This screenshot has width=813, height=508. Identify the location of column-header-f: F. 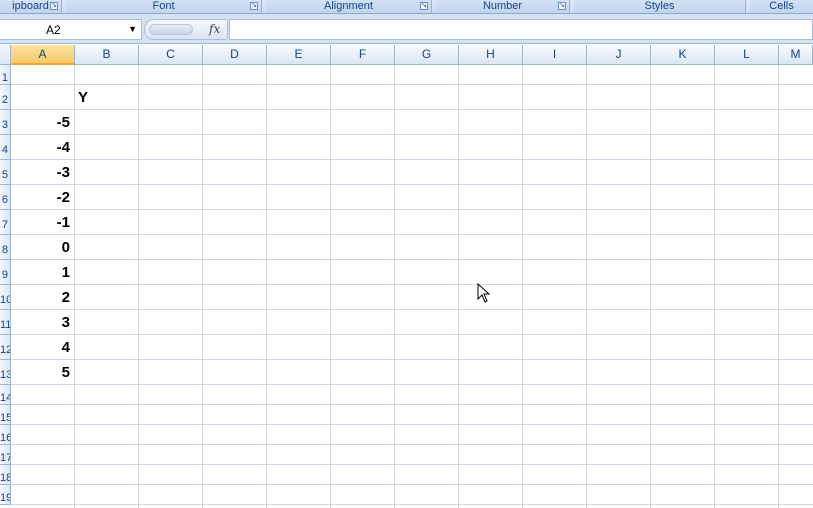
(363, 55).